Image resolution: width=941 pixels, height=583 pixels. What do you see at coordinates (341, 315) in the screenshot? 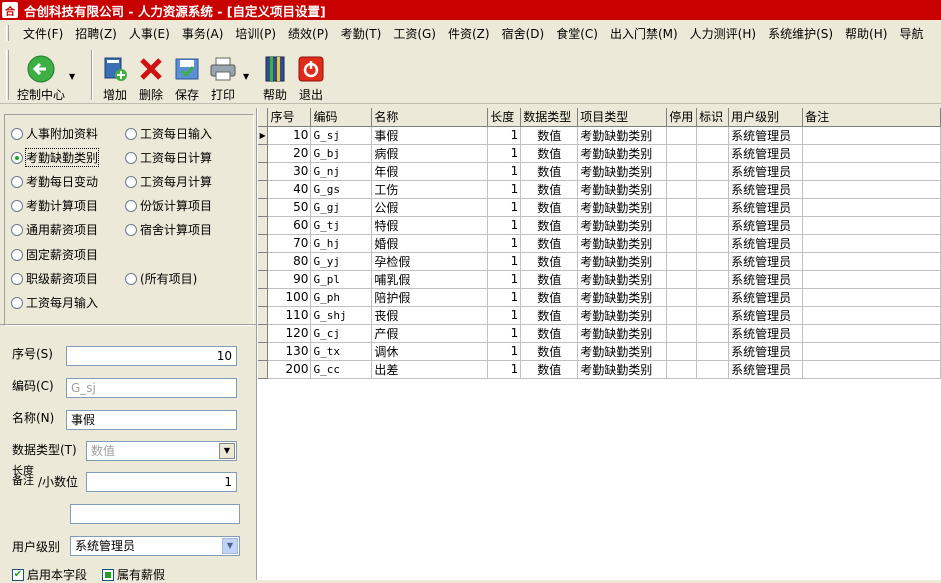
I see `cell-code: G_shj` at bounding box center [341, 315].